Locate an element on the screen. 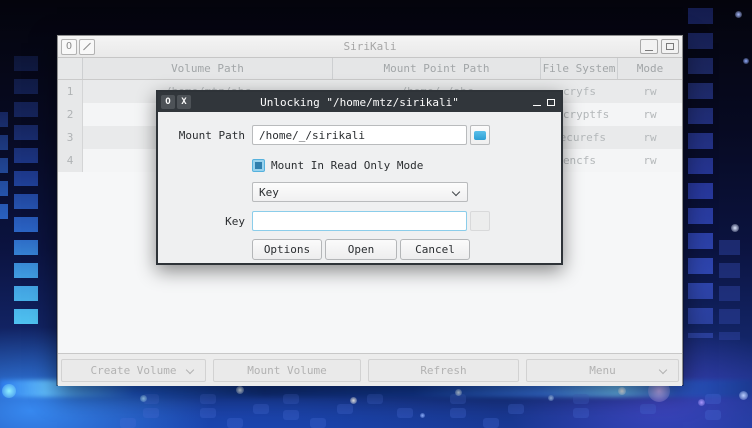 Image resolution: width=752 pixels, height=428 pixels. drive-icon is located at coordinates (480, 135).